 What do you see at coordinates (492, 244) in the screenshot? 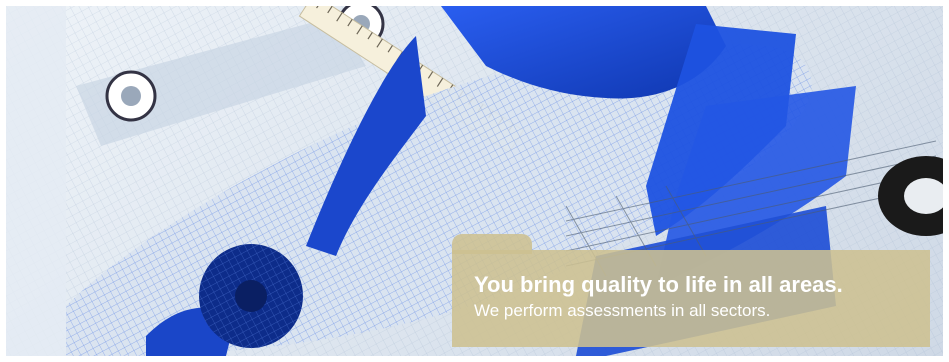
I see `tagline-box-tab` at bounding box center [492, 244].